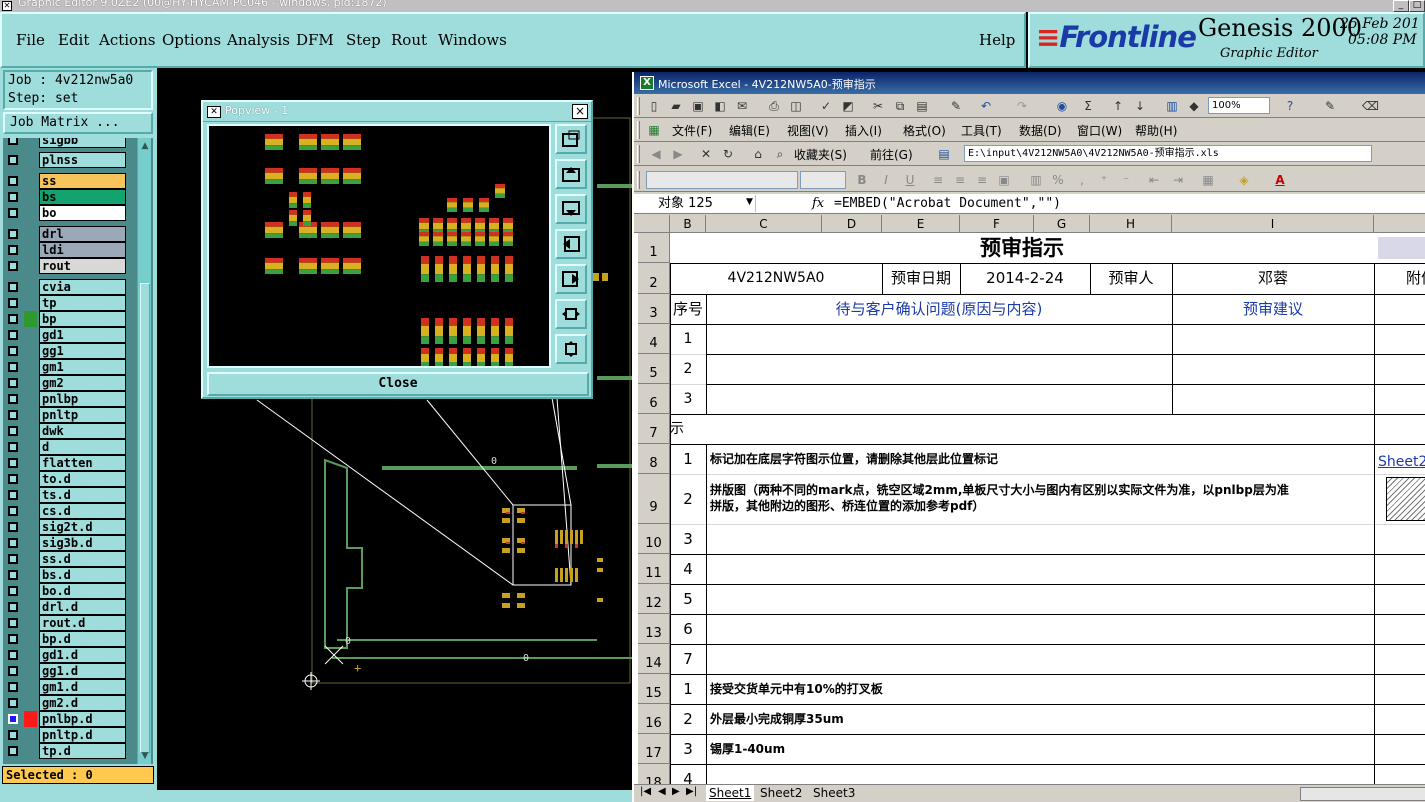  Describe the element at coordinates (1194, 106) in the screenshot. I see `drawing-icon: ◆` at that location.